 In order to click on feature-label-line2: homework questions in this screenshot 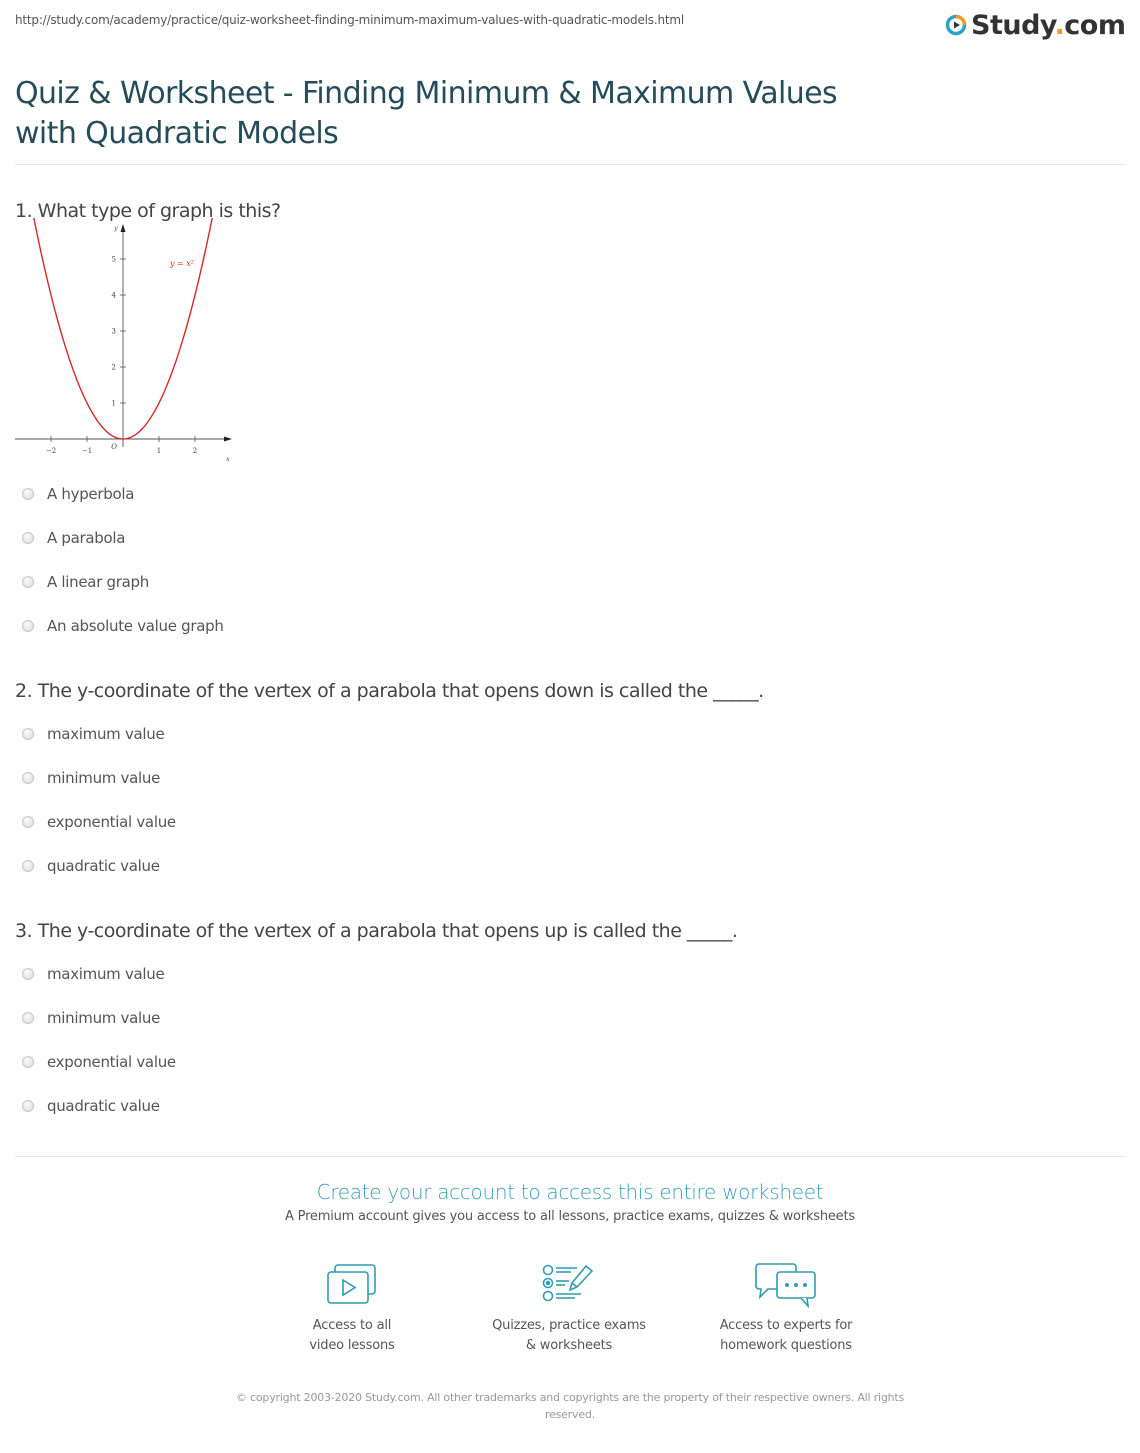, I will do `click(786, 1345)`.